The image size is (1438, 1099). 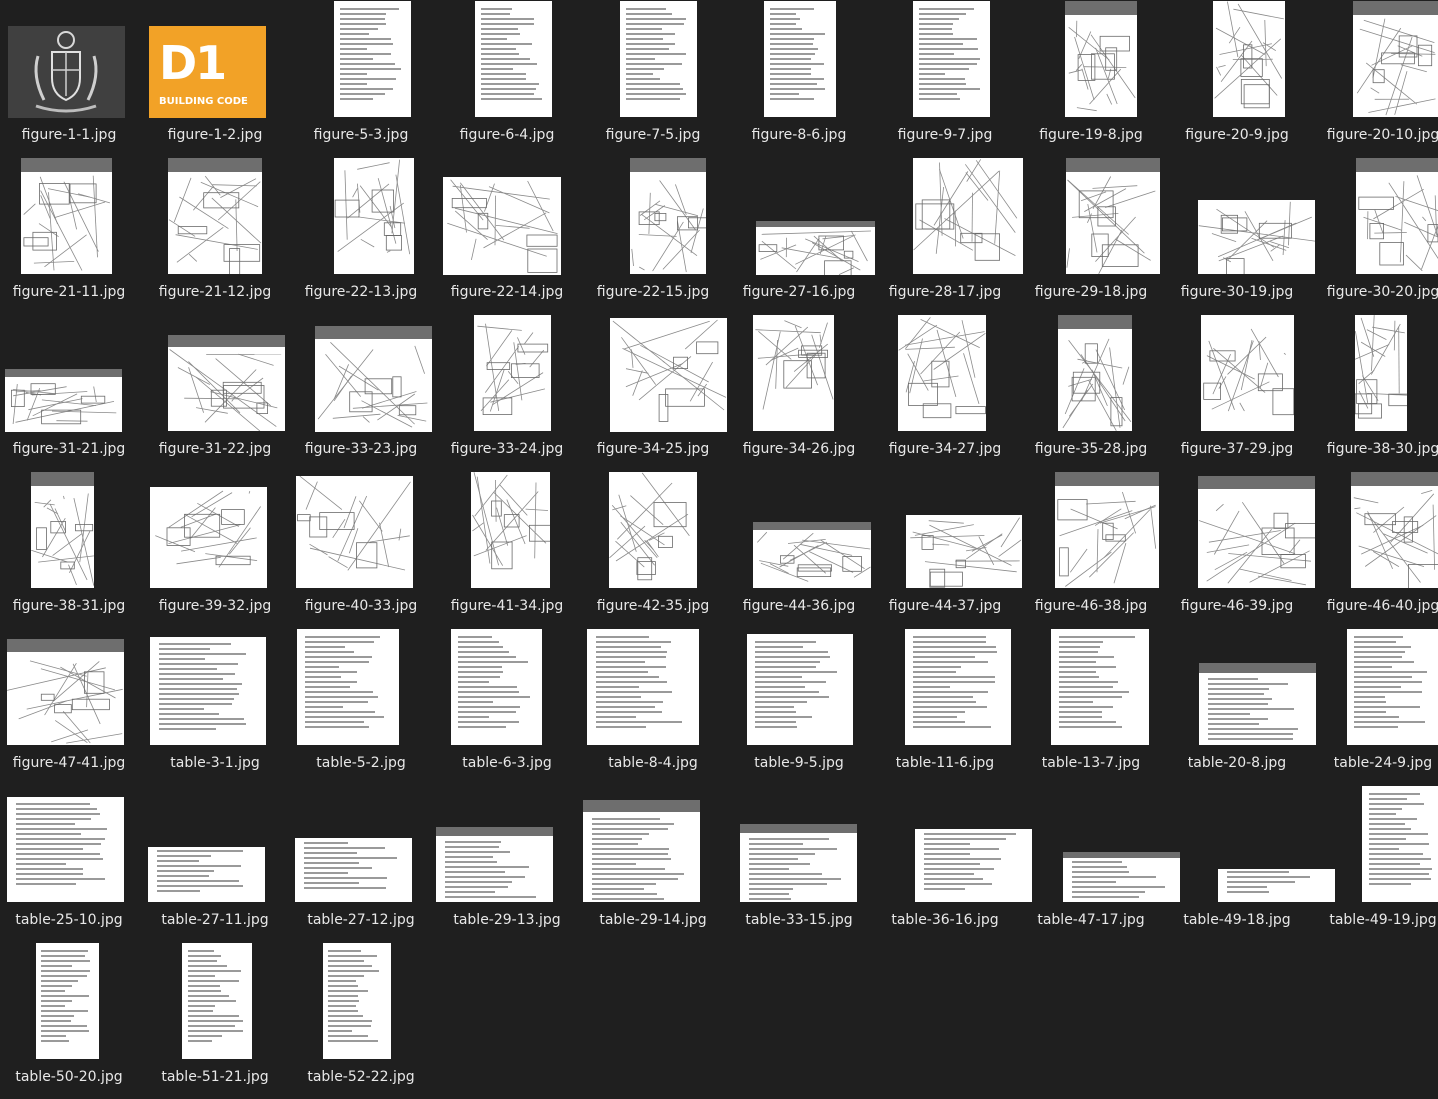 What do you see at coordinates (1237, 292) in the screenshot?
I see `file-name-label: figure-30-19.jpg` at bounding box center [1237, 292].